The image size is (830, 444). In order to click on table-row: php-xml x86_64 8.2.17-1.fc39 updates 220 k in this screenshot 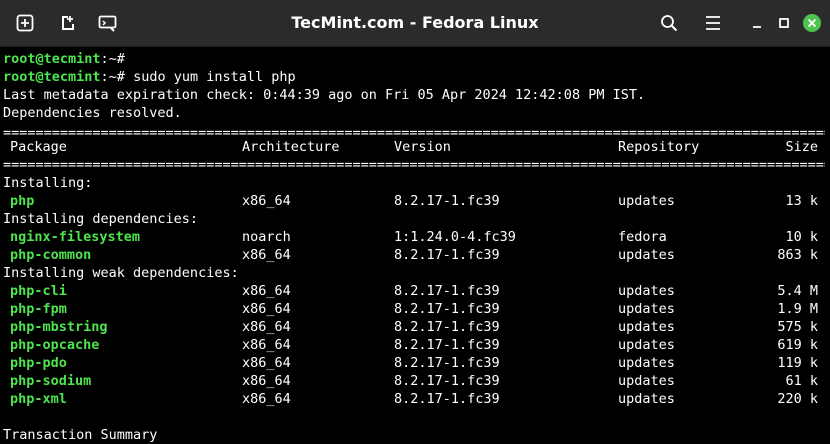, I will do `click(415, 399)`.